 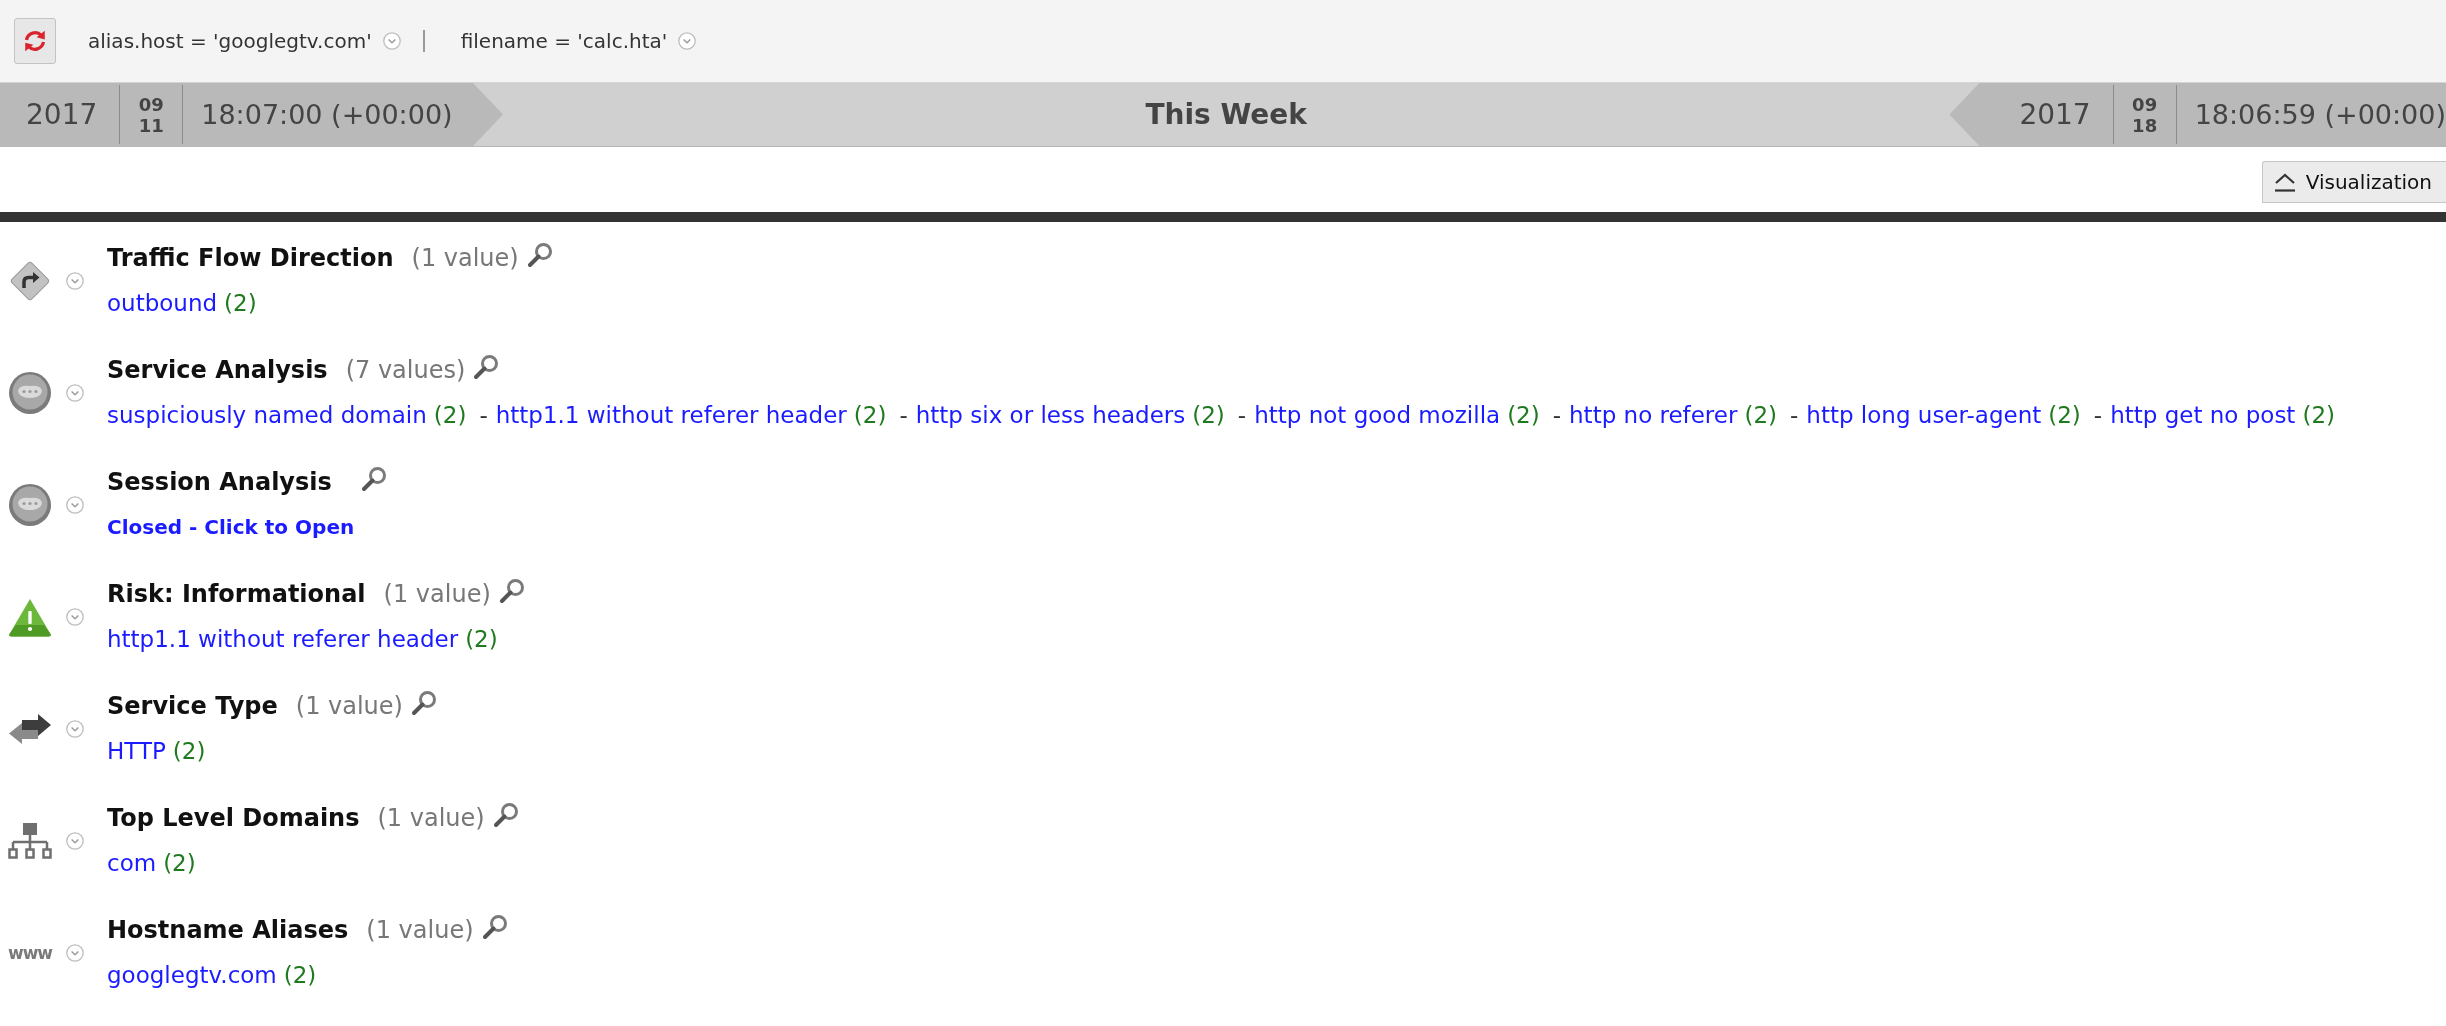 What do you see at coordinates (30, 952) in the screenshot?
I see `www-icon: www` at bounding box center [30, 952].